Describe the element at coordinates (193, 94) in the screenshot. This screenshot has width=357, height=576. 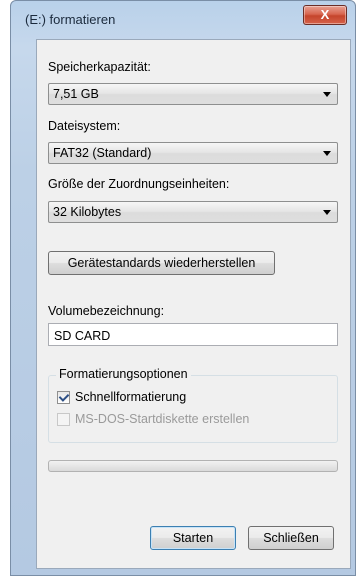
I see `capacity-dropdown: 7,51 GB` at that location.